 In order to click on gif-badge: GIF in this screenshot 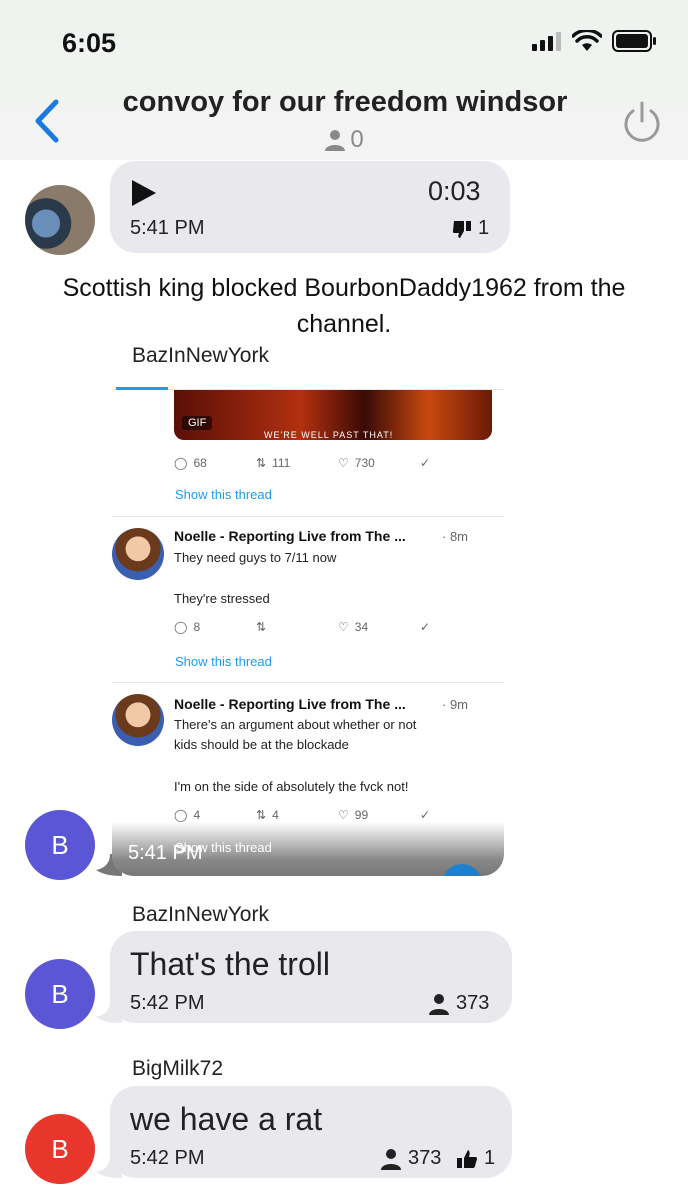, I will do `click(197, 423)`.